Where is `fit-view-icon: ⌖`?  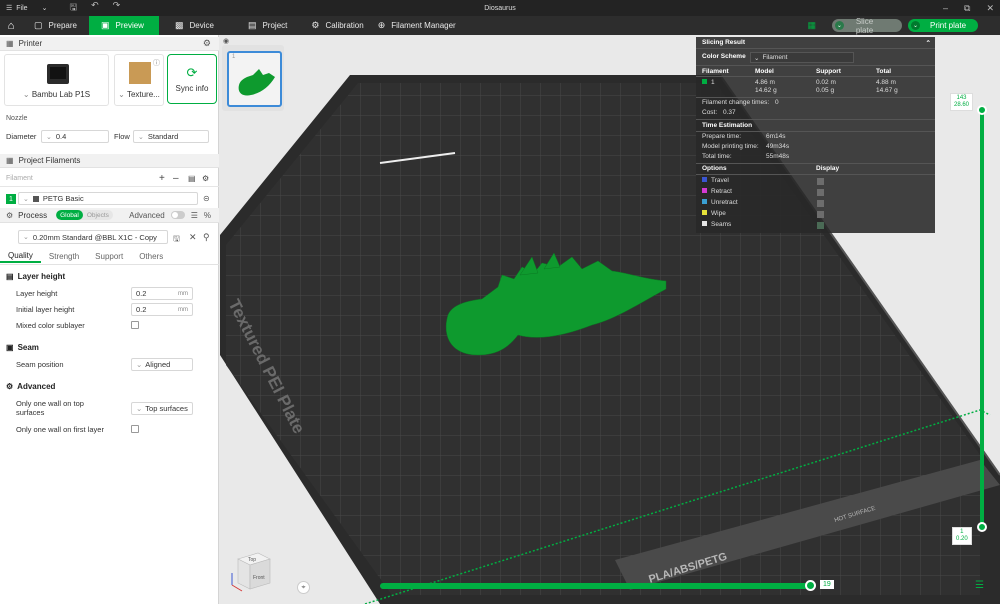
fit-view-icon: ⌖ is located at coordinates (303, 587).